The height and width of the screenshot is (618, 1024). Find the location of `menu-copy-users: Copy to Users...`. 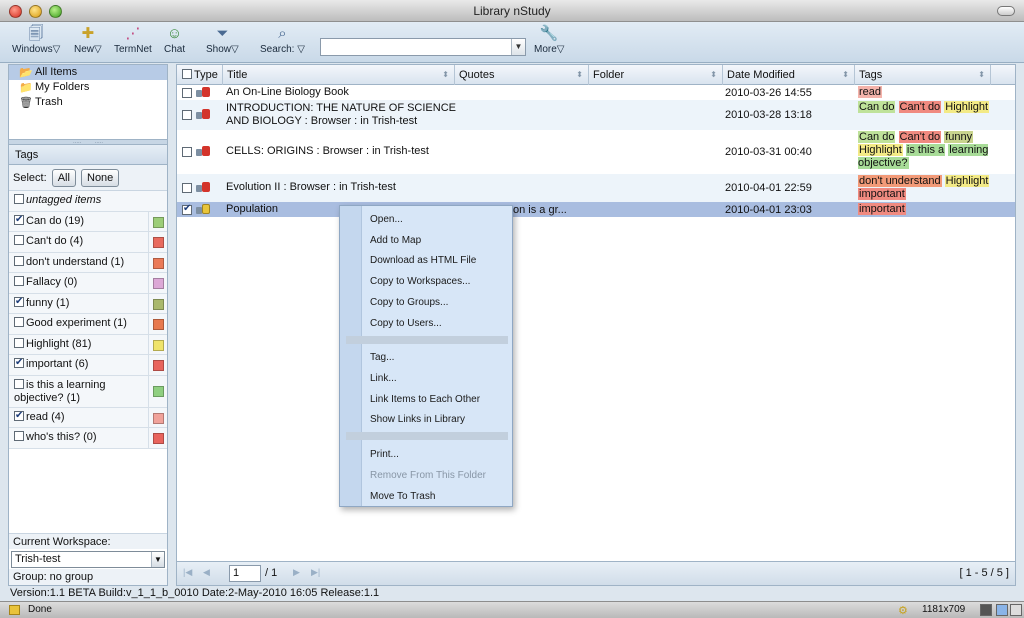

menu-copy-users: Copy to Users... is located at coordinates (406, 323).